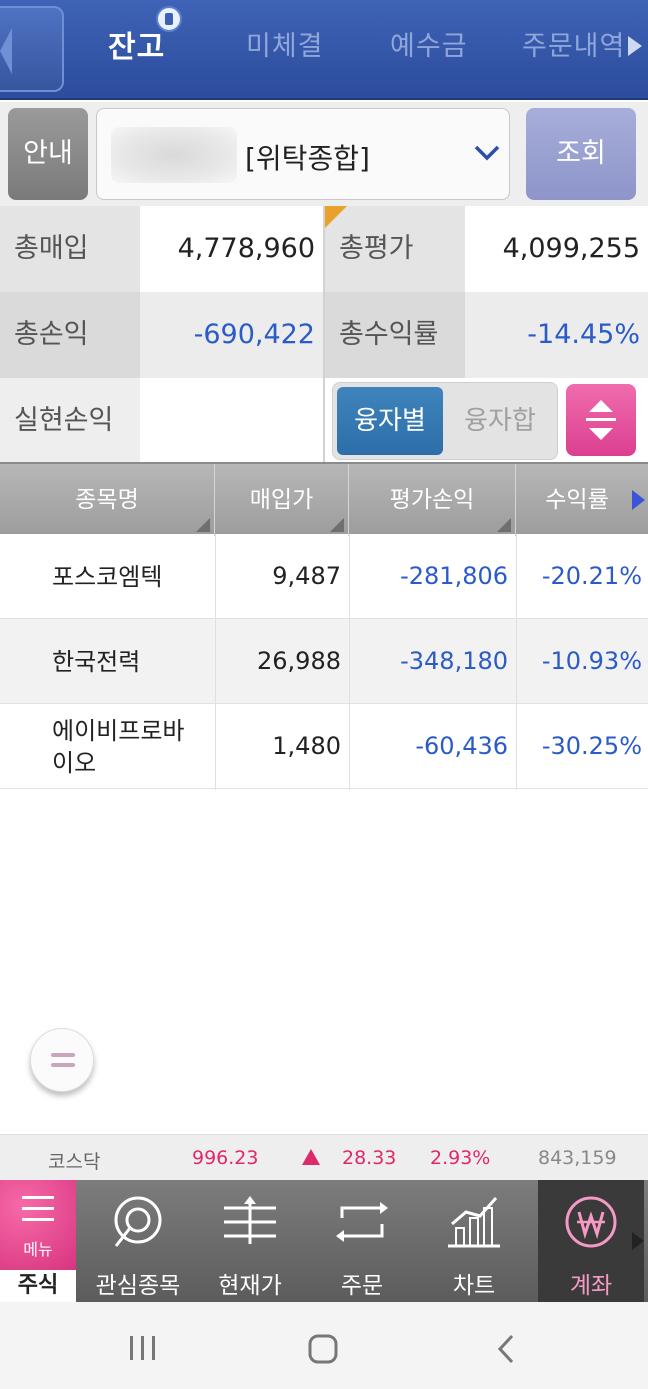  I want to click on hamburger-icon, so click(38, 1197).